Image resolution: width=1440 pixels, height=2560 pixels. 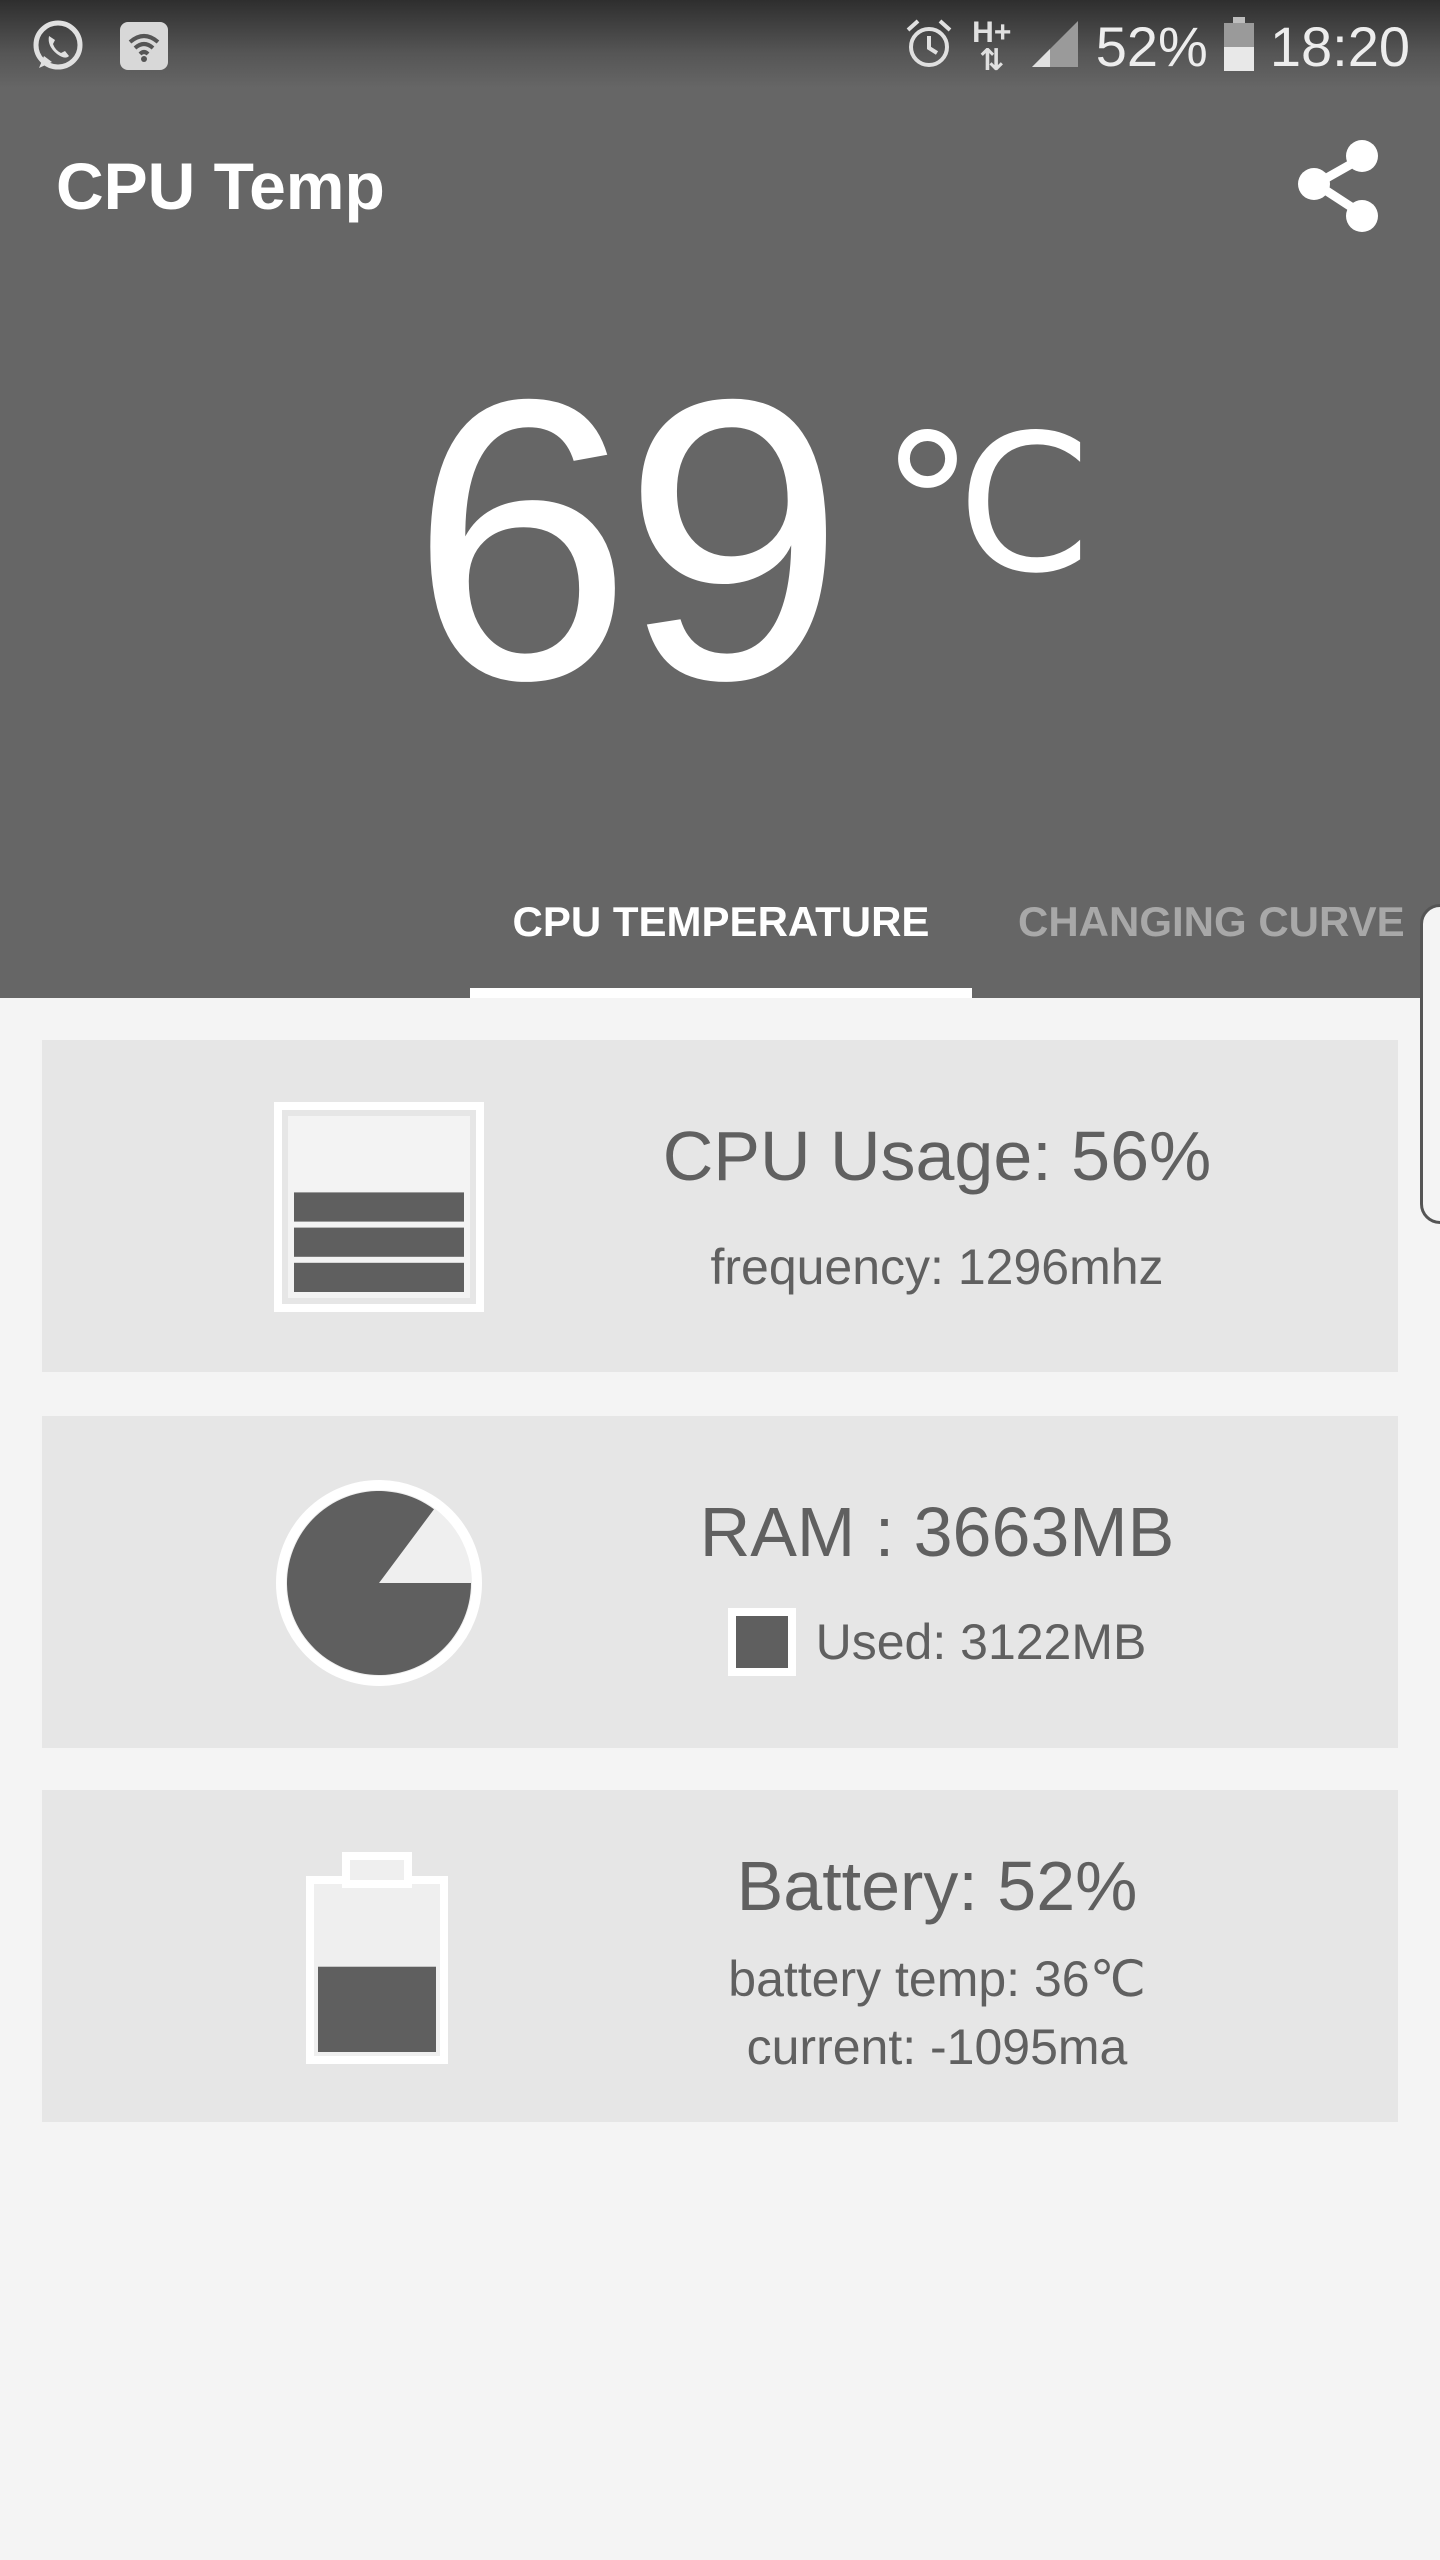 What do you see at coordinates (379, 1585) in the screenshot?
I see `ram-pie-icon` at bounding box center [379, 1585].